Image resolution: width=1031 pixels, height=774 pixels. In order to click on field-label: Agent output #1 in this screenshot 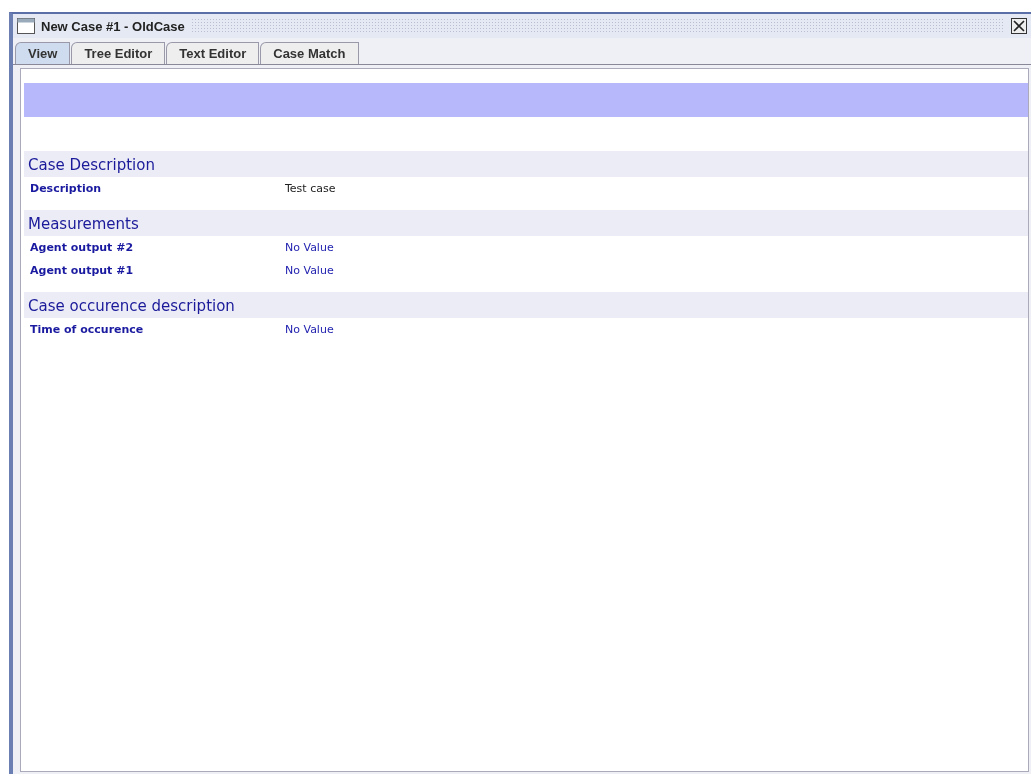, I will do `click(82, 270)`.